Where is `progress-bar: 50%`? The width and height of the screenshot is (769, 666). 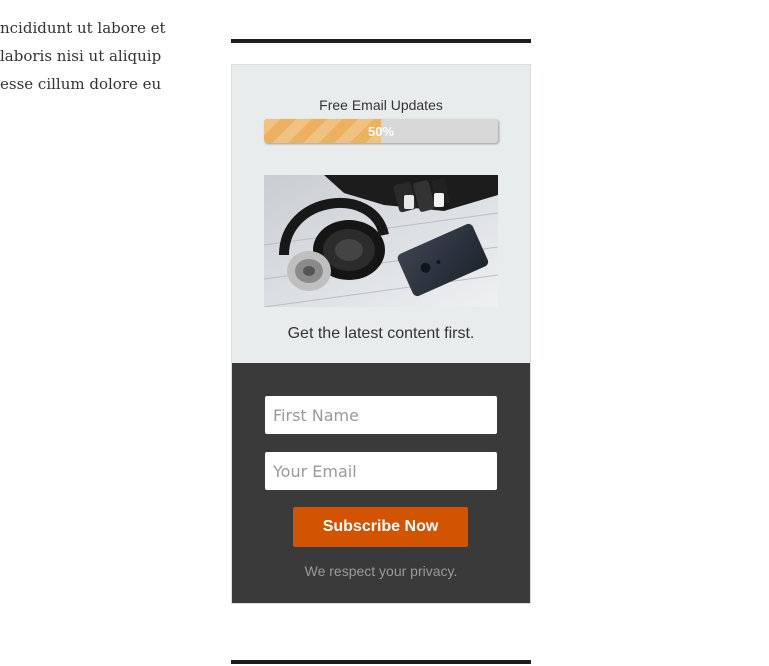 progress-bar: 50% is located at coordinates (381, 131).